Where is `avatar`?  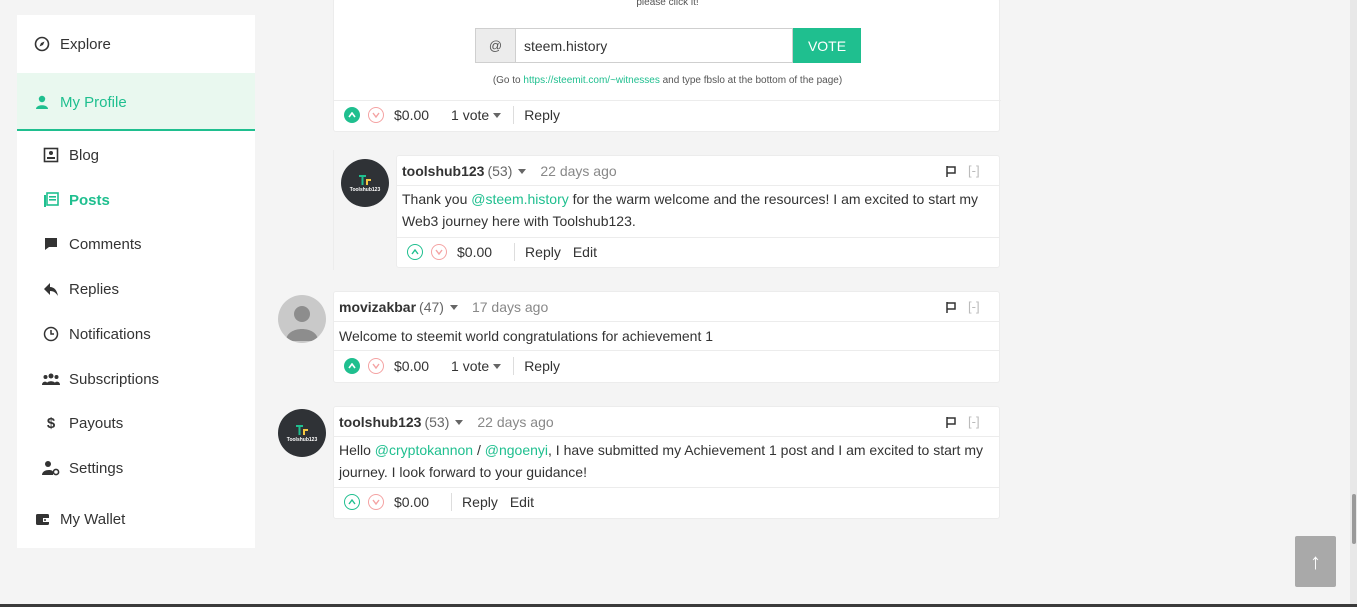 avatar is located at coordinates (302, 319).